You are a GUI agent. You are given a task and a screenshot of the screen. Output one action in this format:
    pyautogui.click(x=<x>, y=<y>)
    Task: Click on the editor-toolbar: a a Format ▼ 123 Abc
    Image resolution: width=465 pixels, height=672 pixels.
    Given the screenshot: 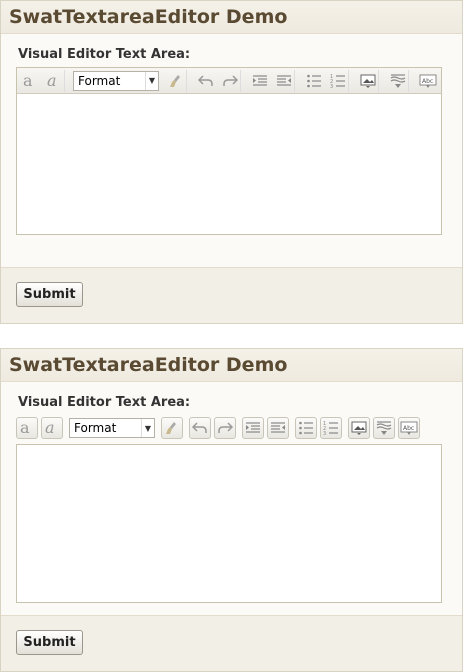 What is the action you would take?
    pyautogui.click(x=219, y=428)
    